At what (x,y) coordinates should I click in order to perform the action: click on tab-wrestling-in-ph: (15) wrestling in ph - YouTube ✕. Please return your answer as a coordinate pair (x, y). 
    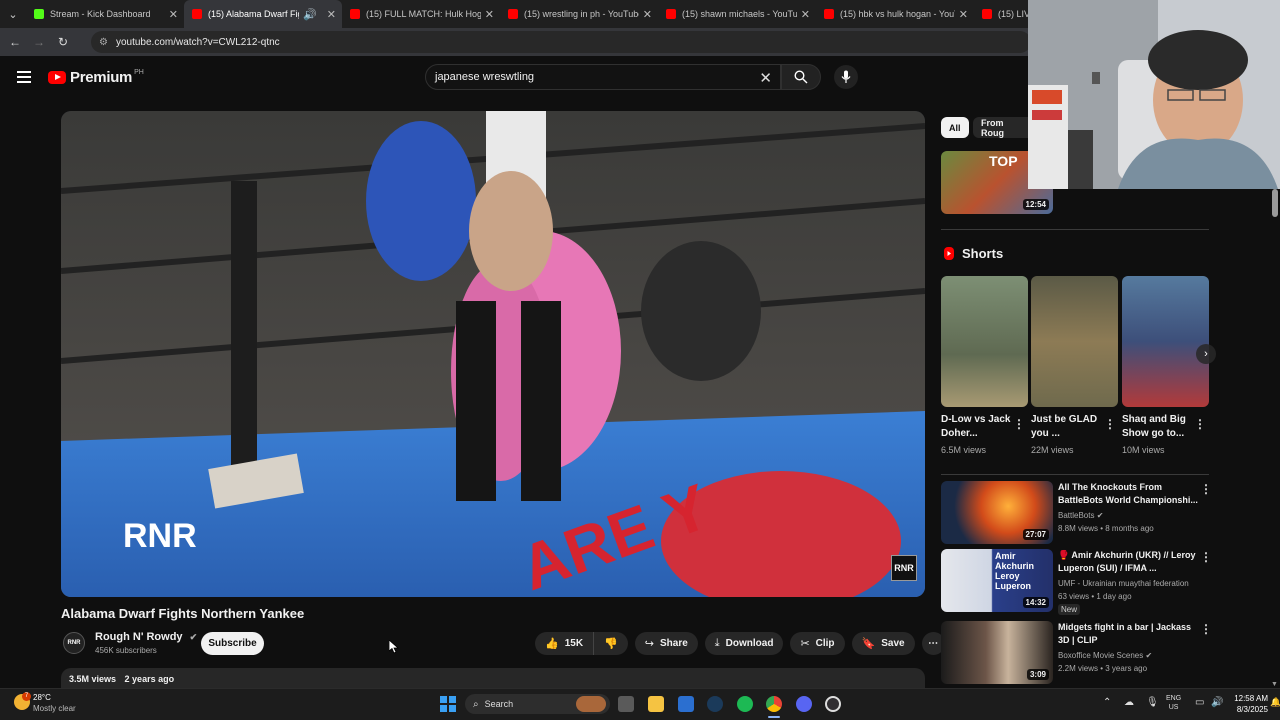
    Looking at the image, I should click on (579, 14).